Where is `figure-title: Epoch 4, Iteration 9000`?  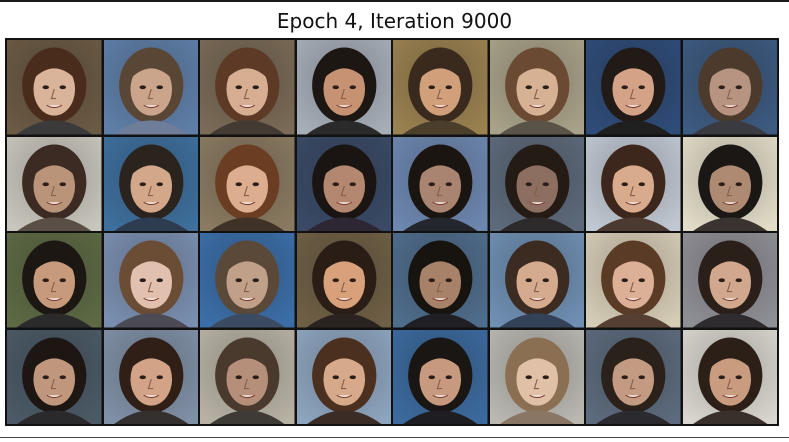 figure-title: Epoch 4, Iteration 9000 is located at coordinates (394, 21).